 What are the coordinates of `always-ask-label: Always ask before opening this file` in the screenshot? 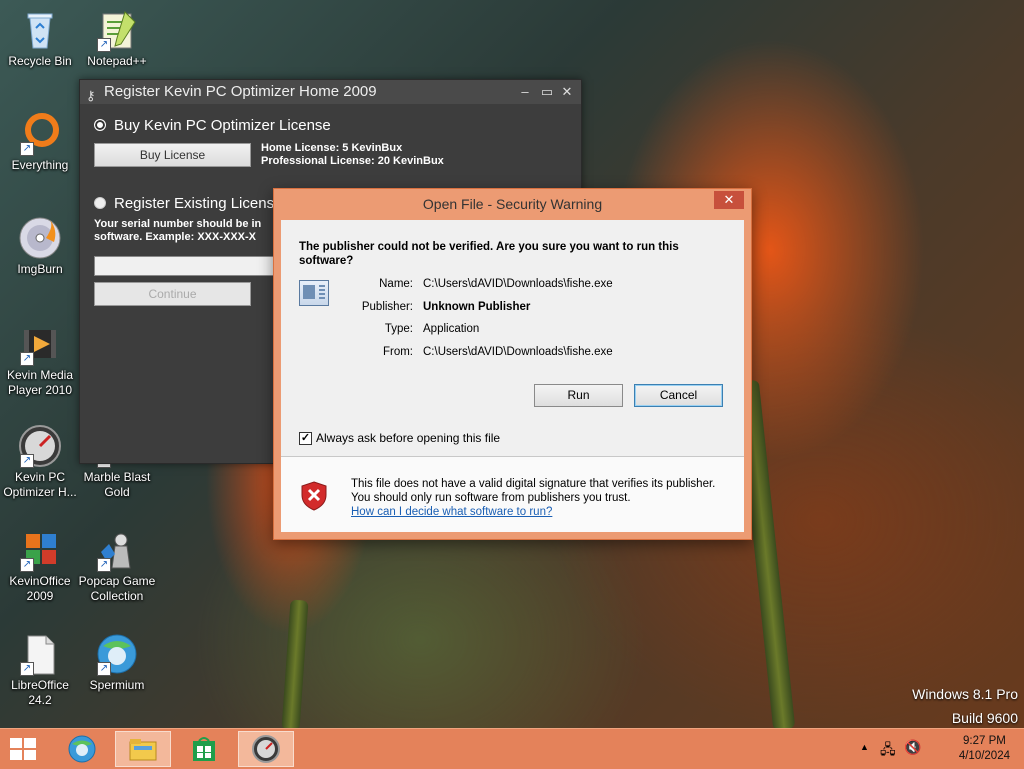 It's located at (408, 438).